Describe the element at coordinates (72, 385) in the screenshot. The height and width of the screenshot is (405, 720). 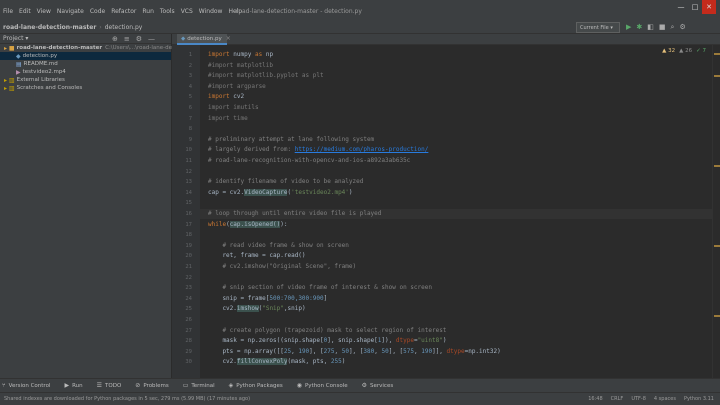
I see `toolwindow-run: ▶ Run` at that location.